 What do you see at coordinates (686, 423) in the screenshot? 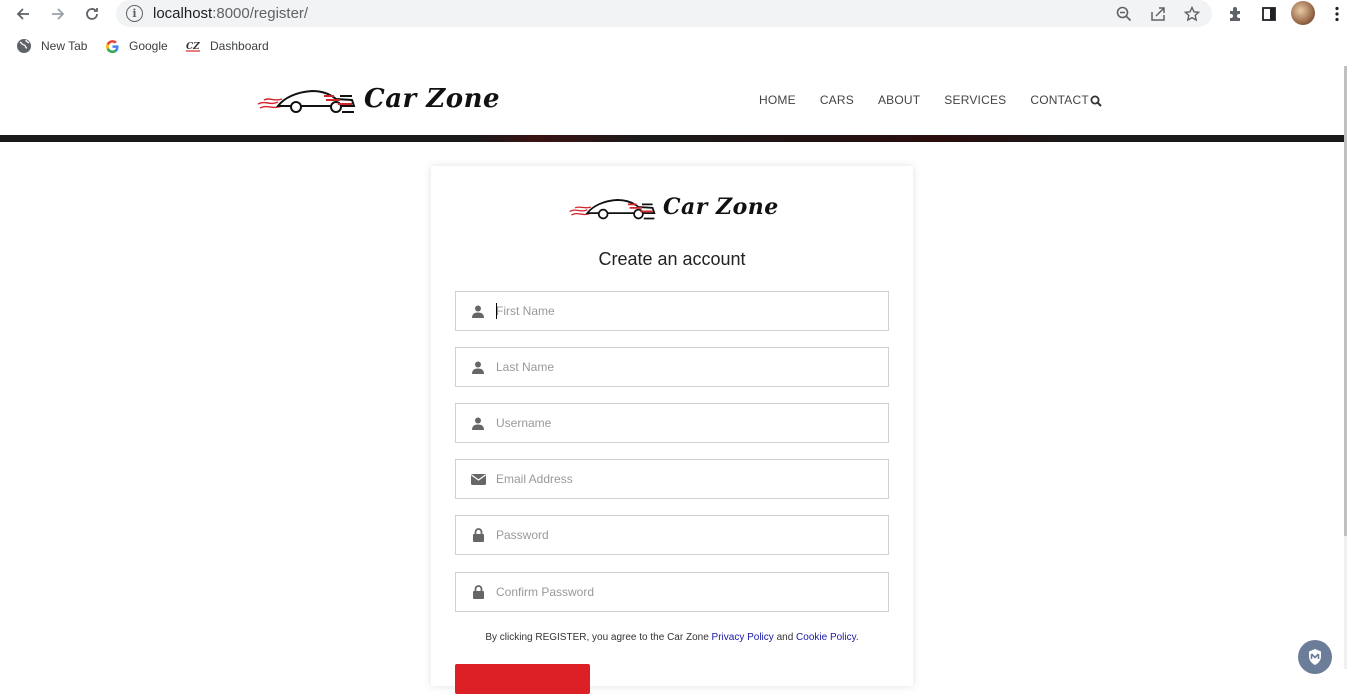
I see `username-input` at bounding box center [686, 423].